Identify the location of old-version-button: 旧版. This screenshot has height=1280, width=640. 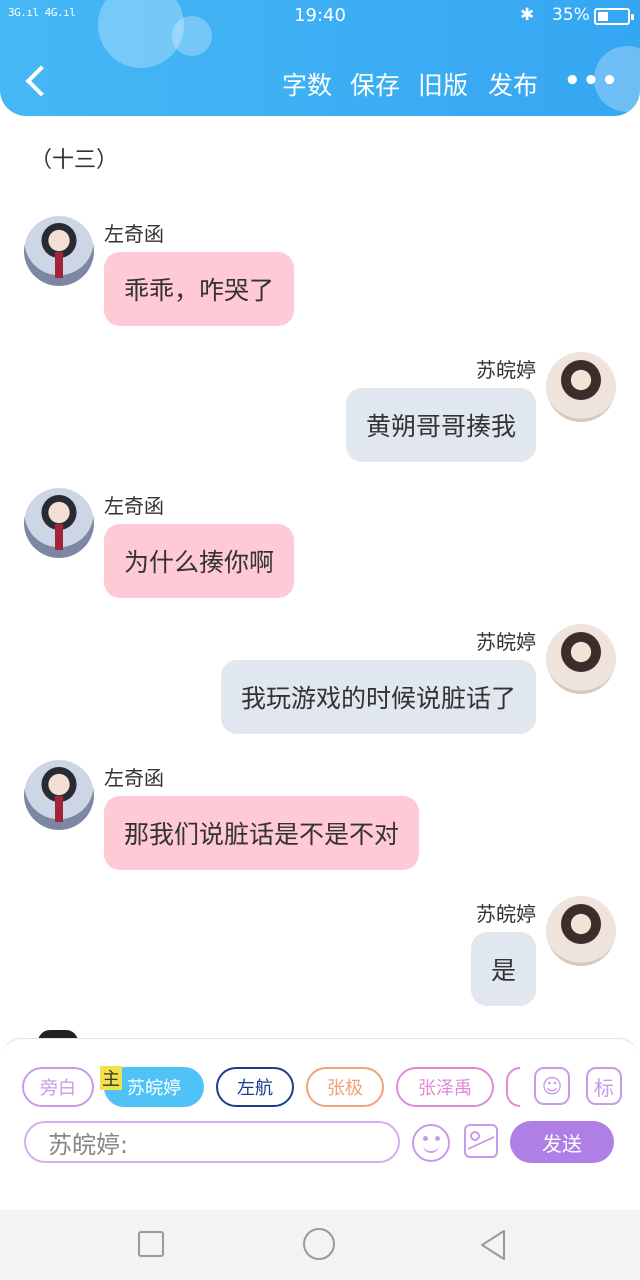
(443, 84).